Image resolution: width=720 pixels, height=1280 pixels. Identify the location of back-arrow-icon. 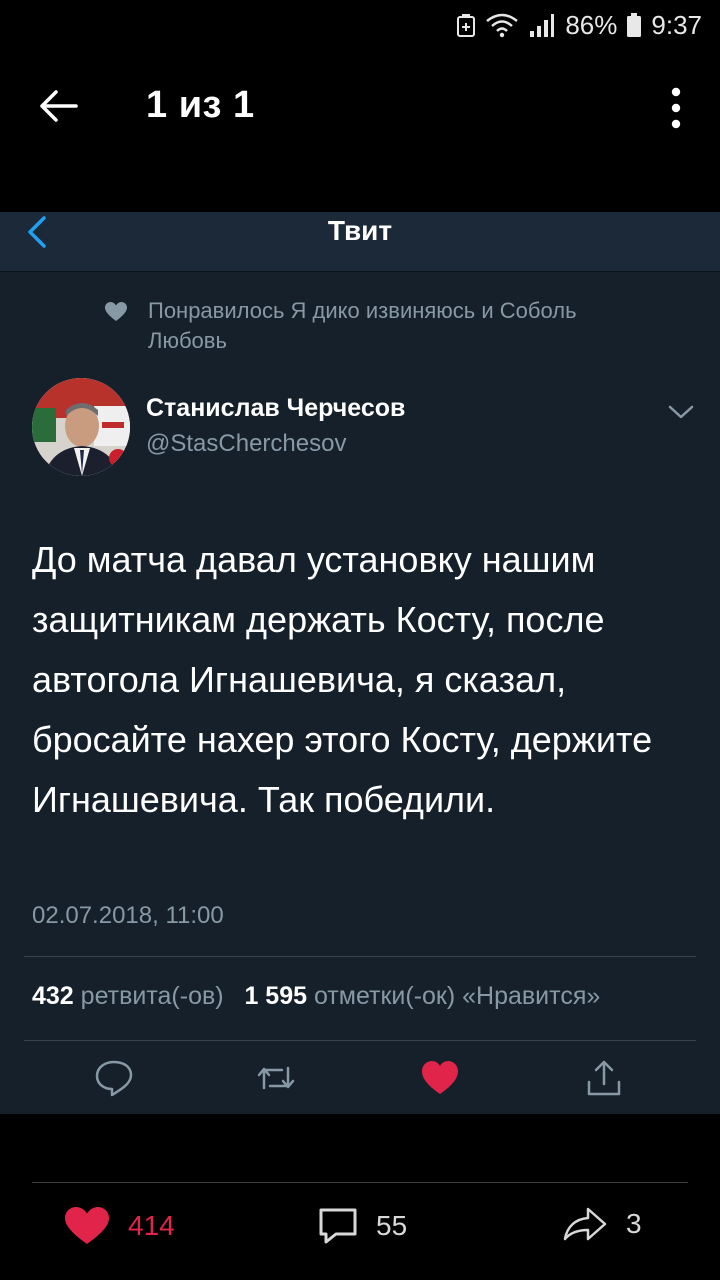
(58, 106).